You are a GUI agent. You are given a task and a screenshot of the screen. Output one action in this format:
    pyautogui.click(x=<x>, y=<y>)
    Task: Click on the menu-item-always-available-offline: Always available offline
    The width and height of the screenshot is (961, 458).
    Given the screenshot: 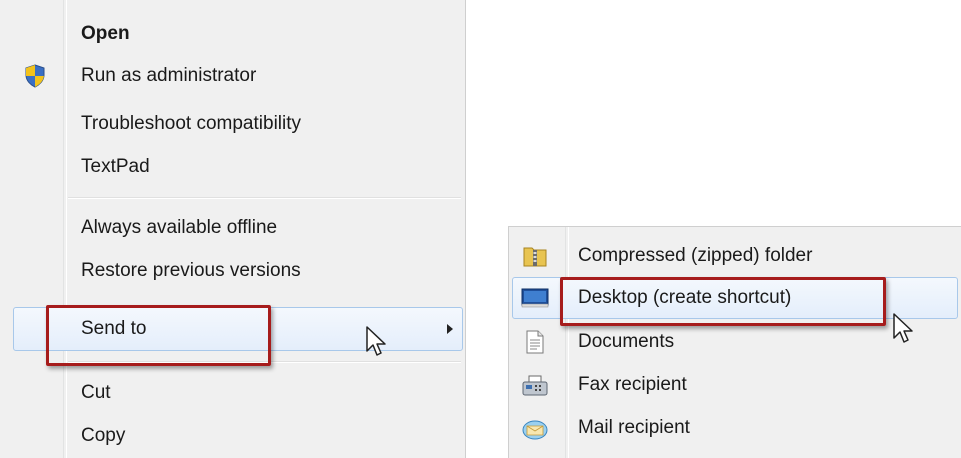 What is the action you would take?
    pyautogui.click(x=232, y=228)
    